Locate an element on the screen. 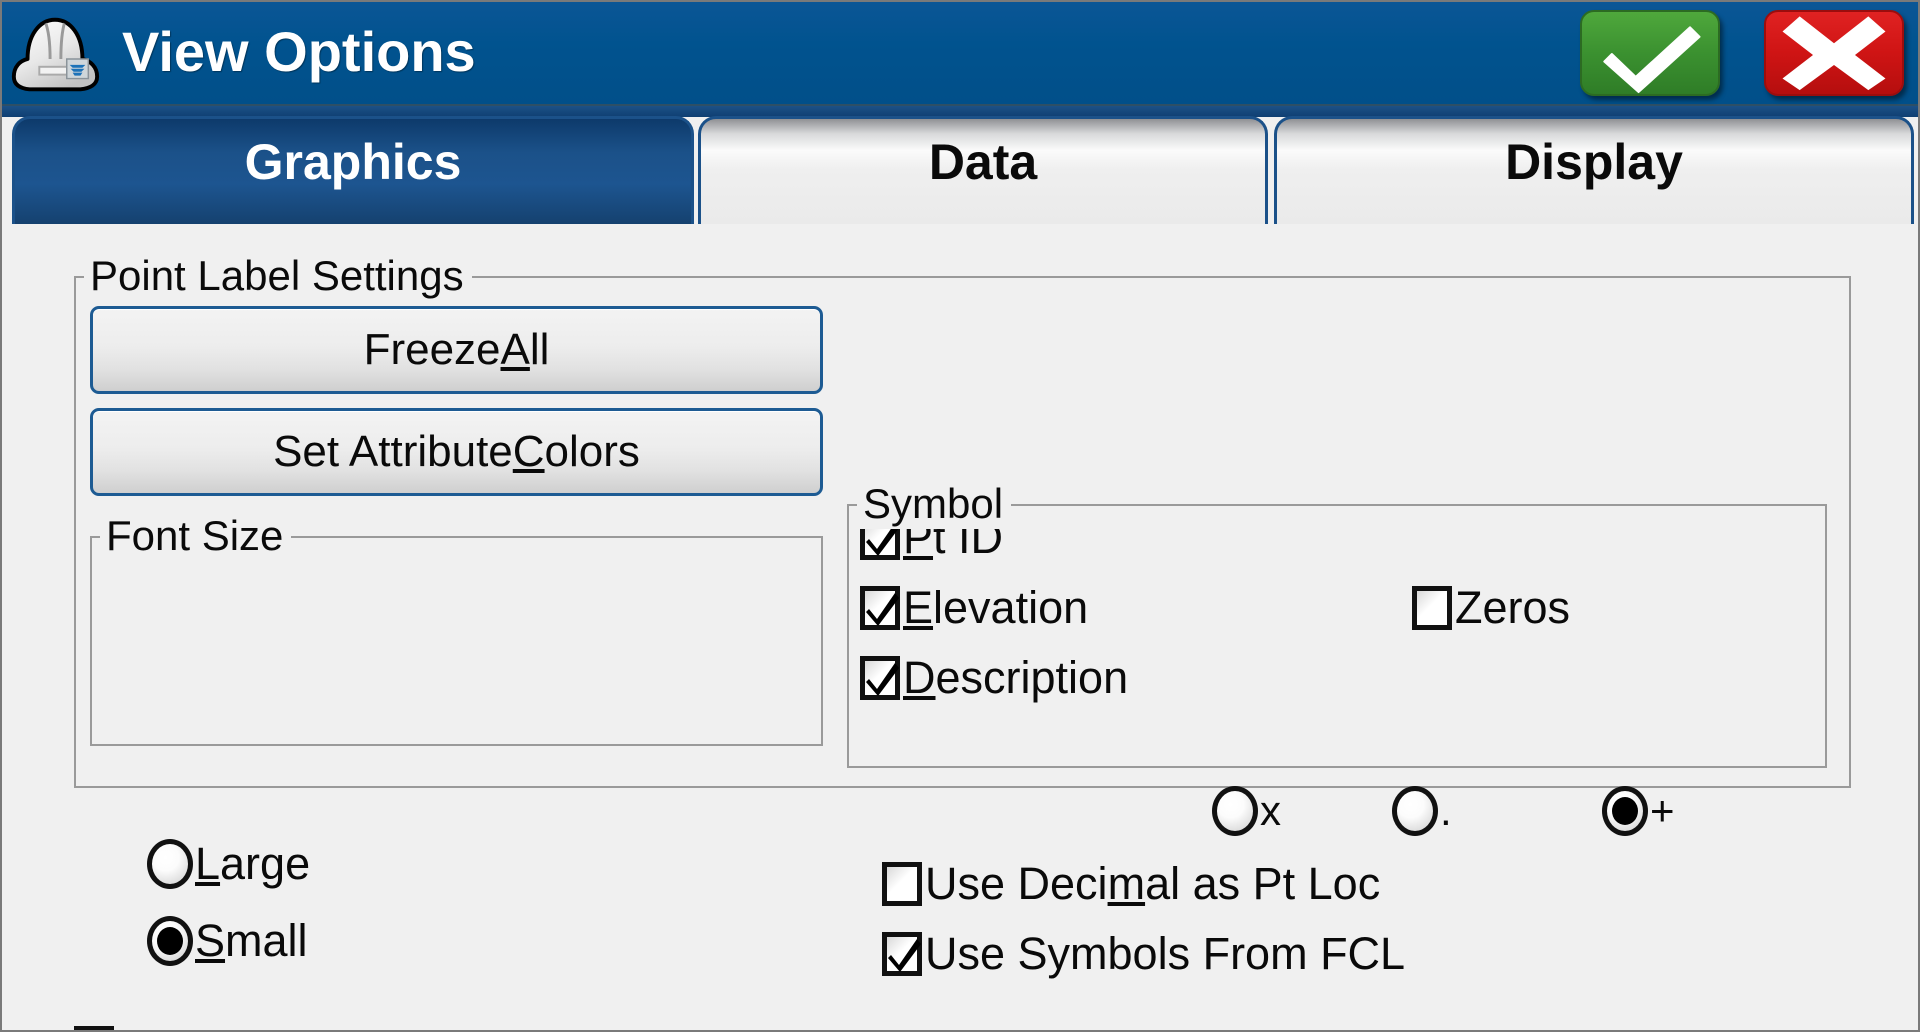 The image size is (1920, 1032). tab-display-label: Display is located at coordinates (1594, 162).